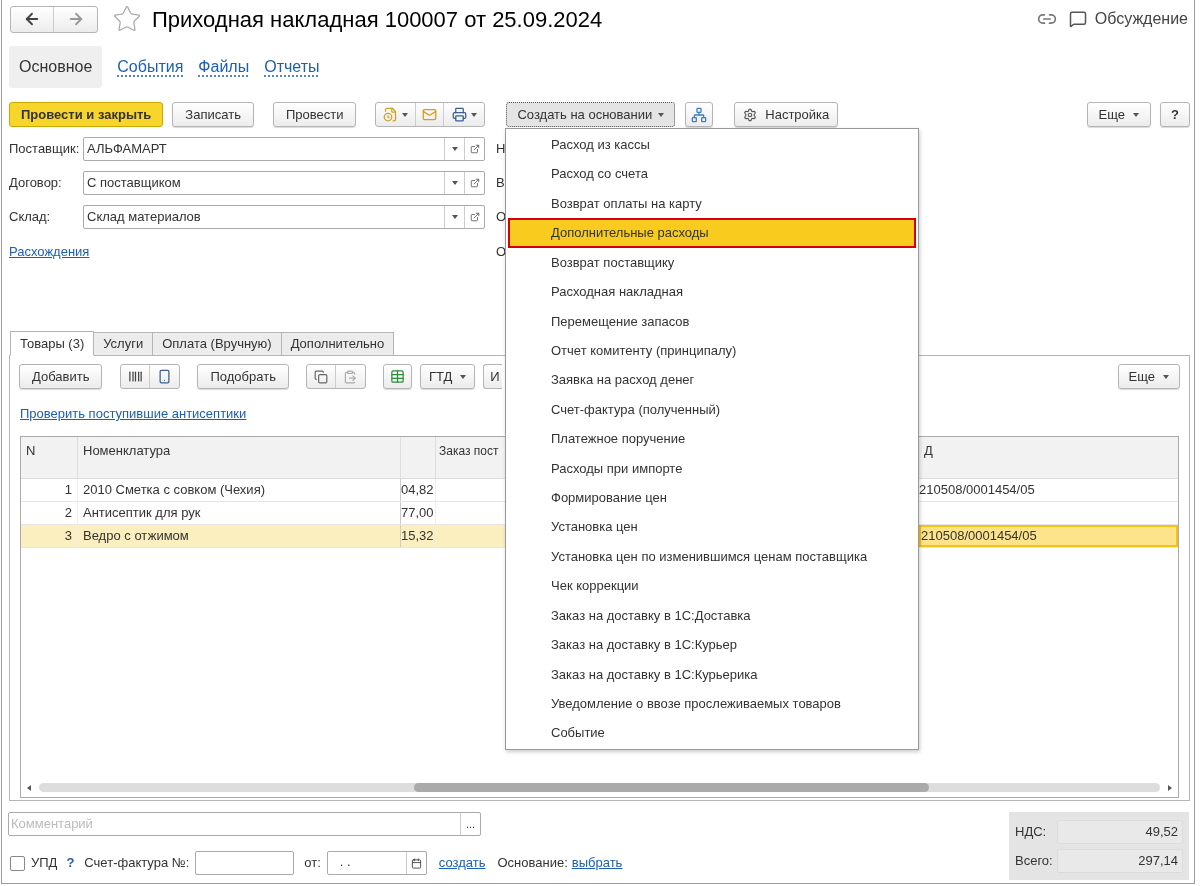  Describe the element at coordinates (44, 863) in the screenshot. I see `checkbox-label: УПД` at that location.